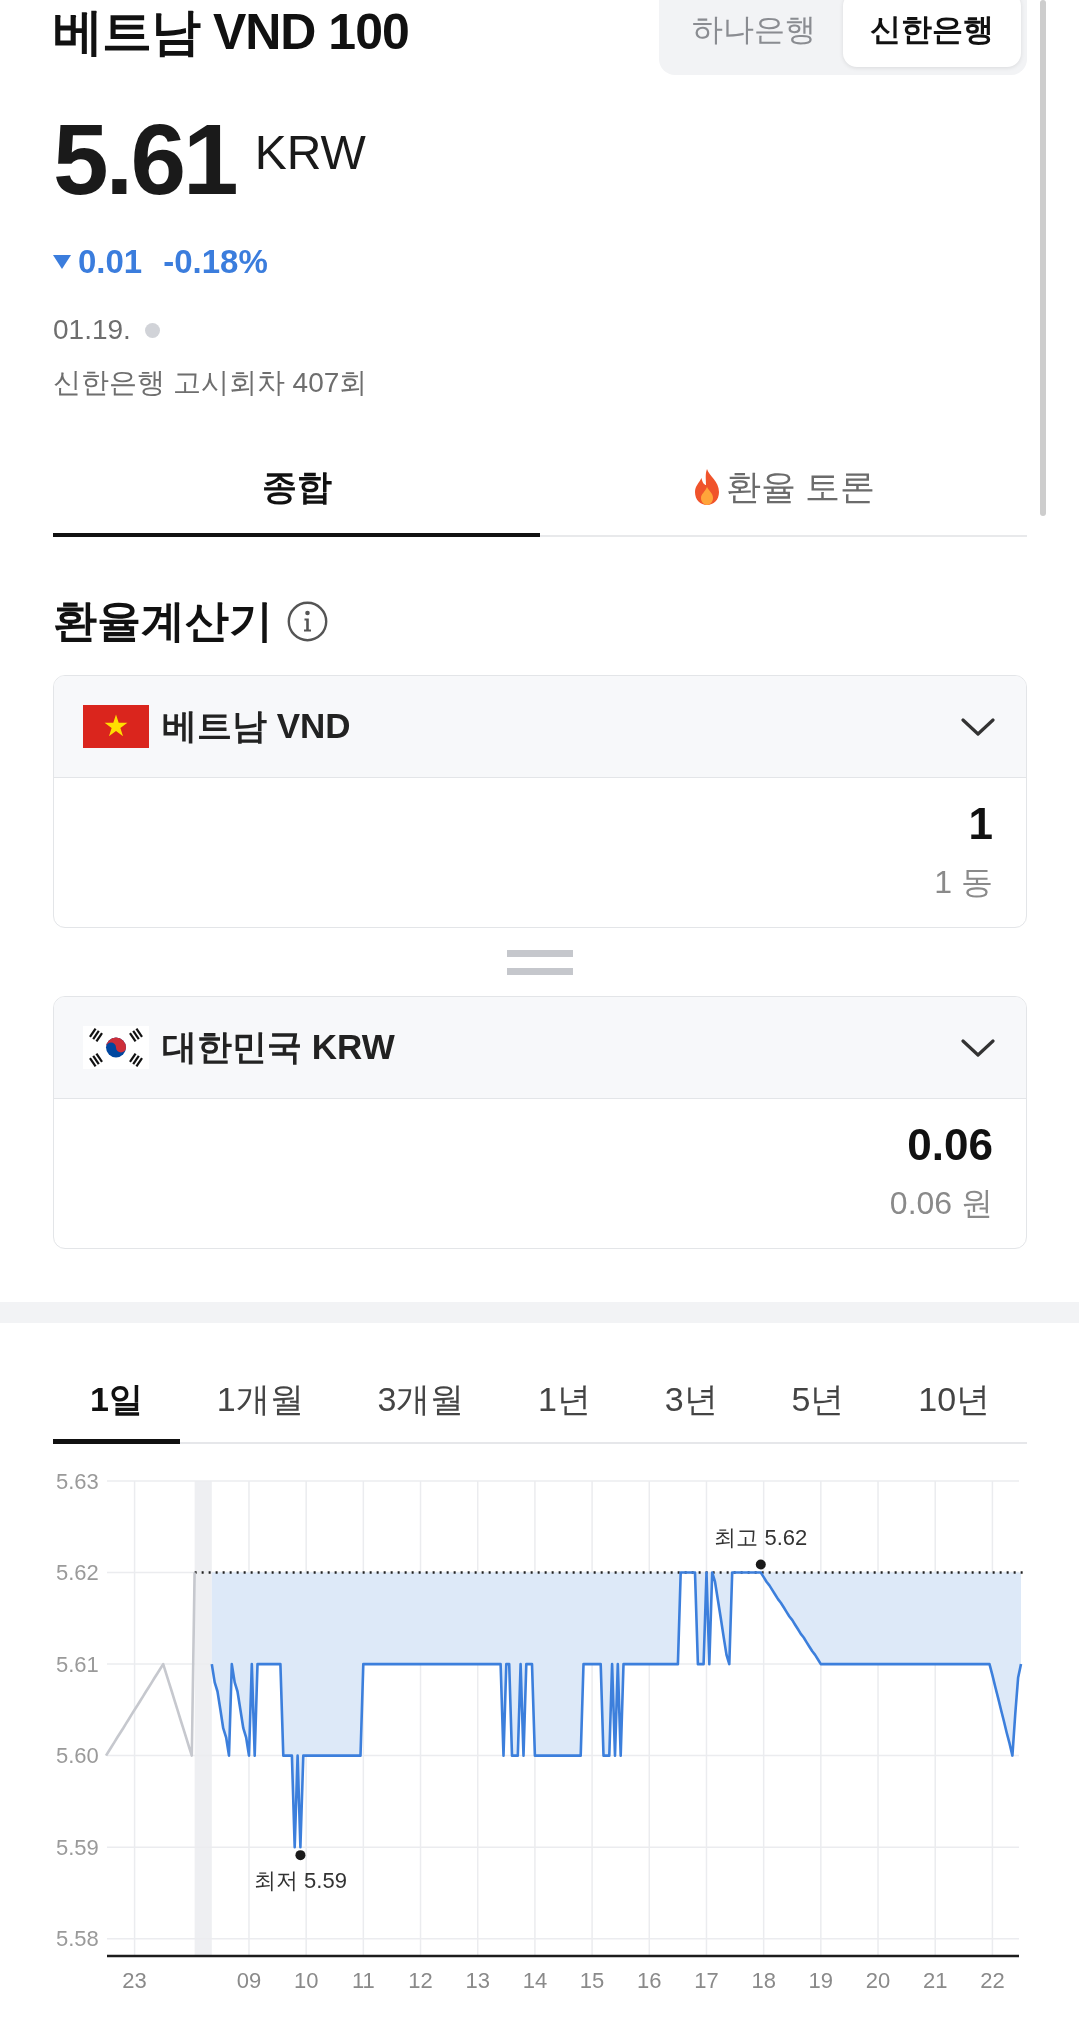  Describe the element at coordinates (691, 1400) in the screenshot. I see `period-tab: 3년` at that location.